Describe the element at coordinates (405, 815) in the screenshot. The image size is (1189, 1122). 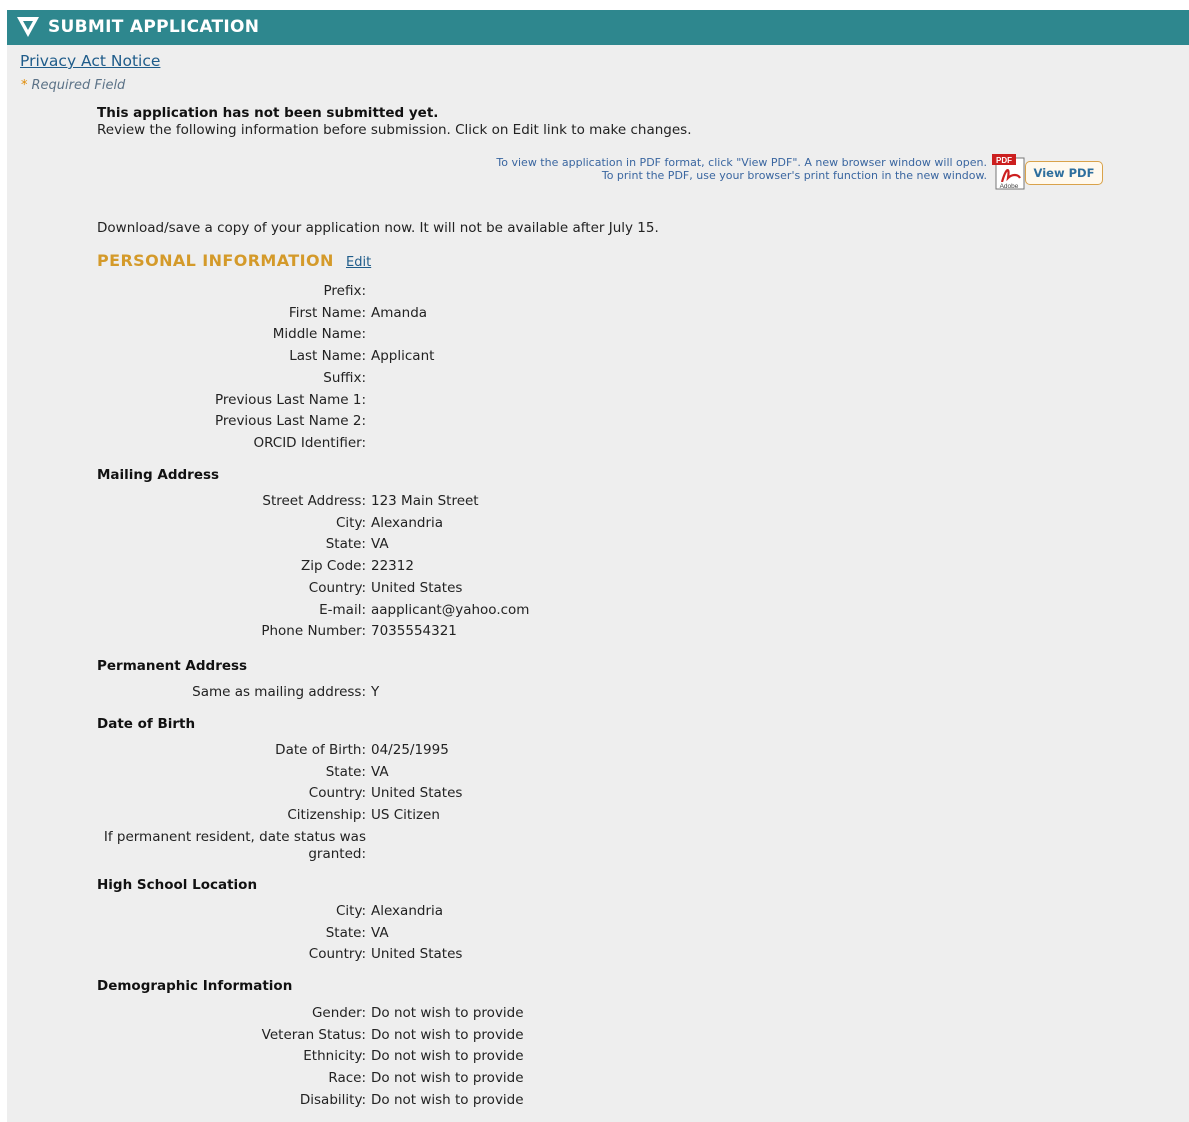
I see `field-value: US Citizen` at that location.